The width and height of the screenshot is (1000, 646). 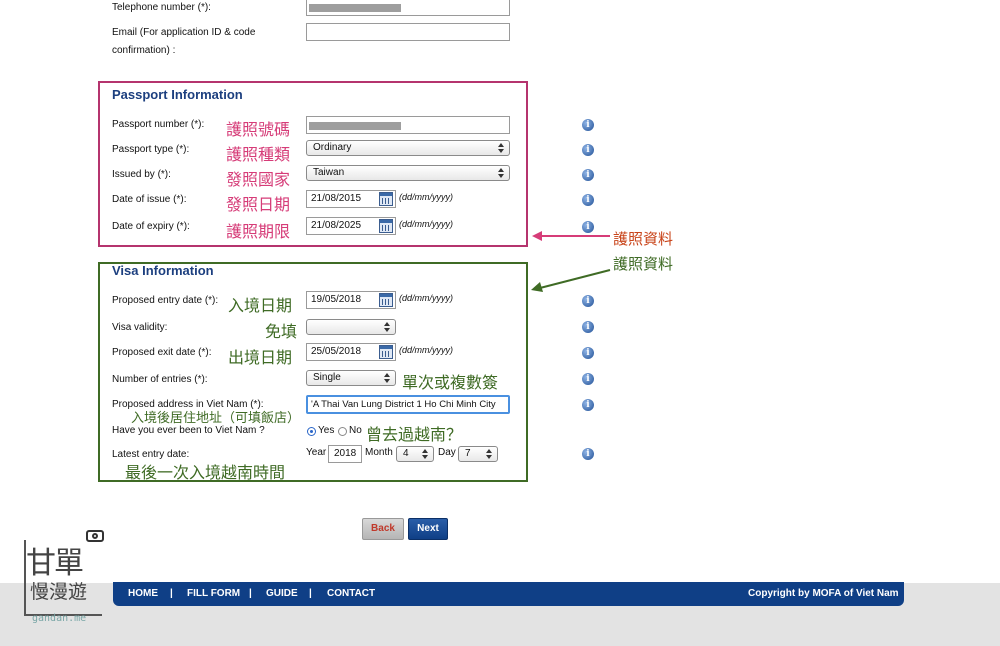 I want to click on passport-annotation: 護照資料, so click(x=643, y=239).